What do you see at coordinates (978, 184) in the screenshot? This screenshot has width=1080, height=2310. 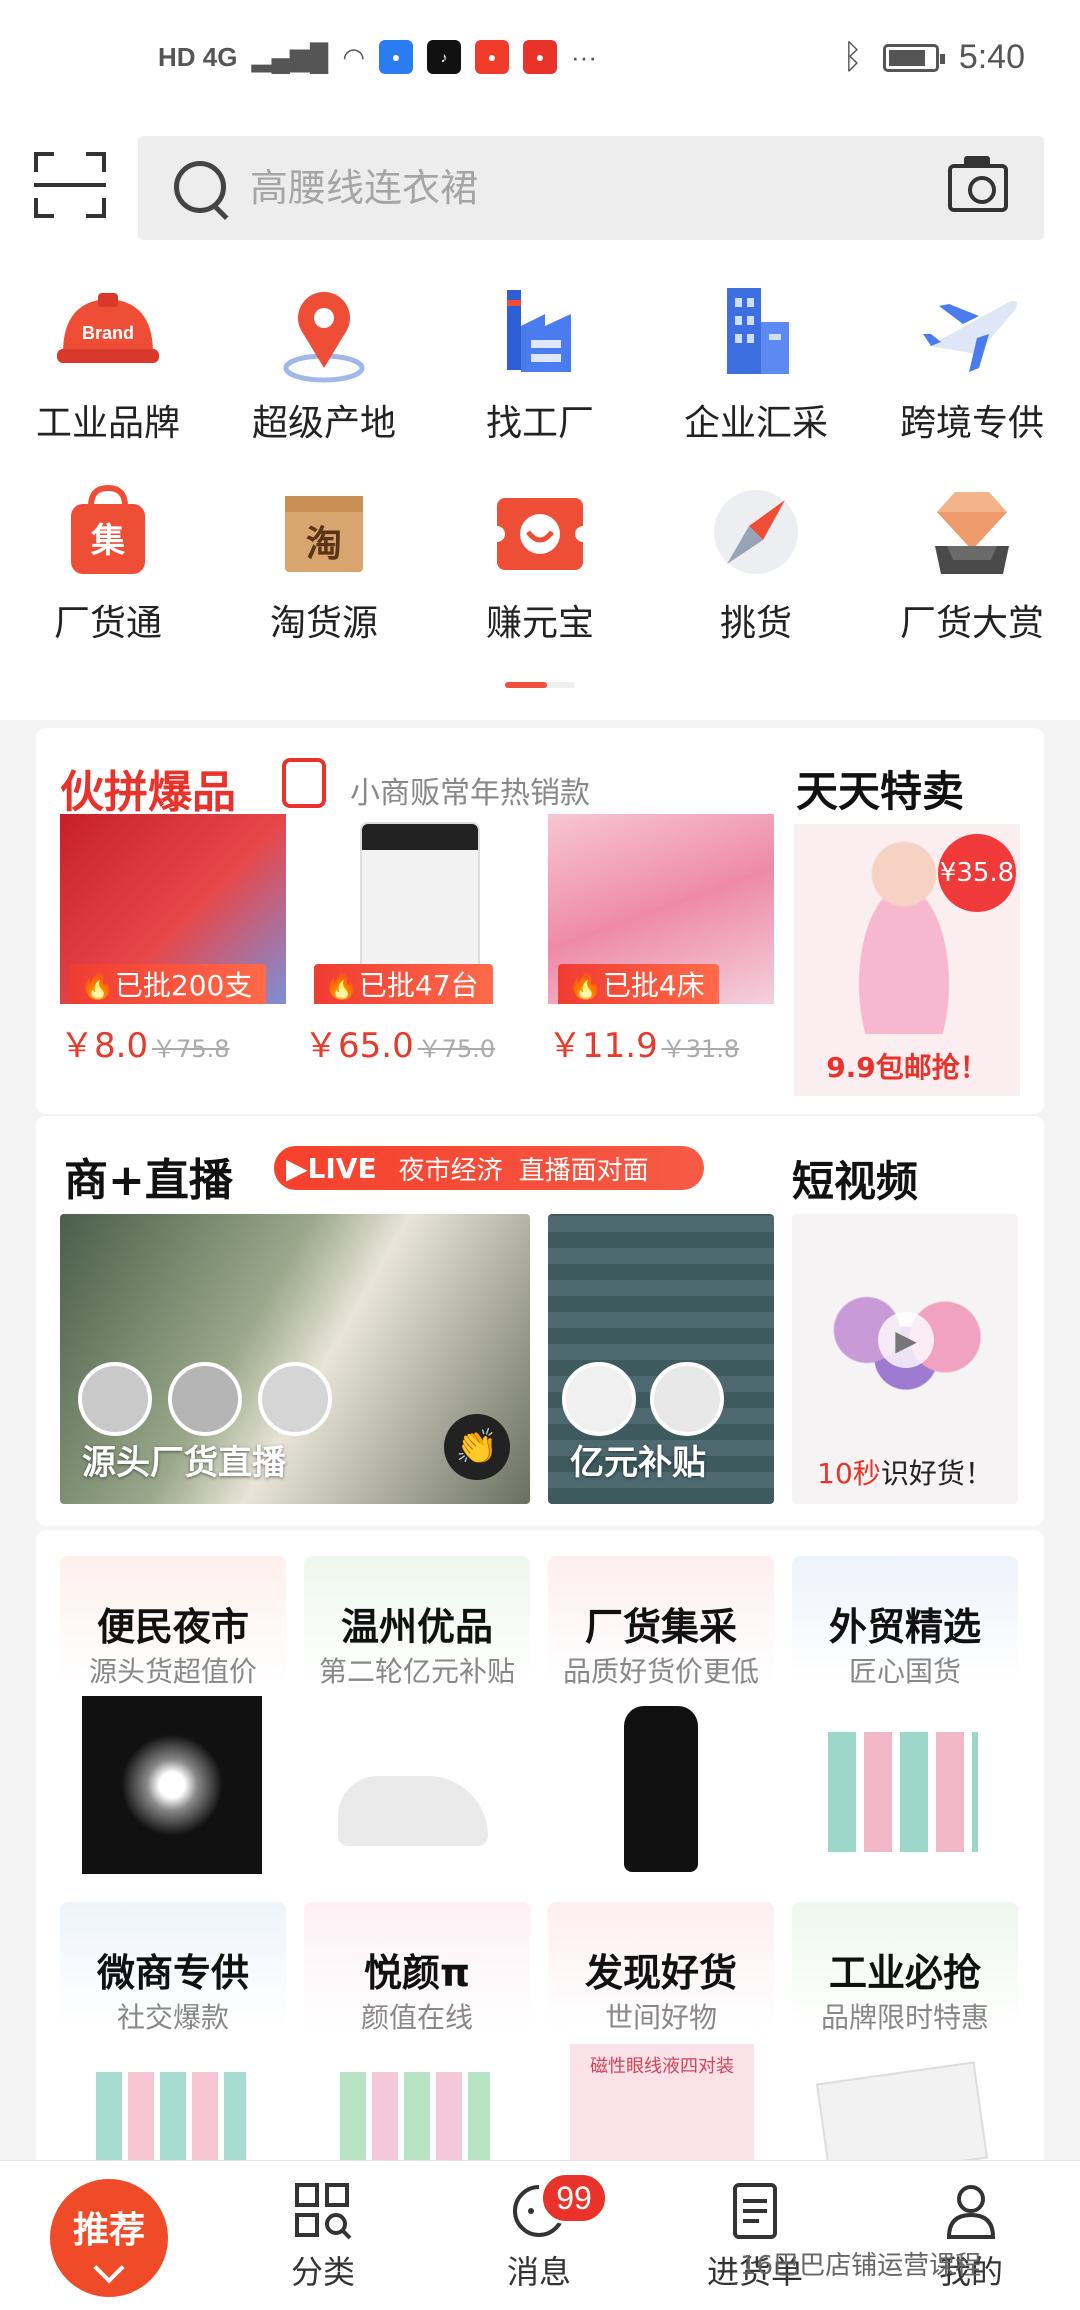 I see `camera-icon` at bounding box center [978, 184].